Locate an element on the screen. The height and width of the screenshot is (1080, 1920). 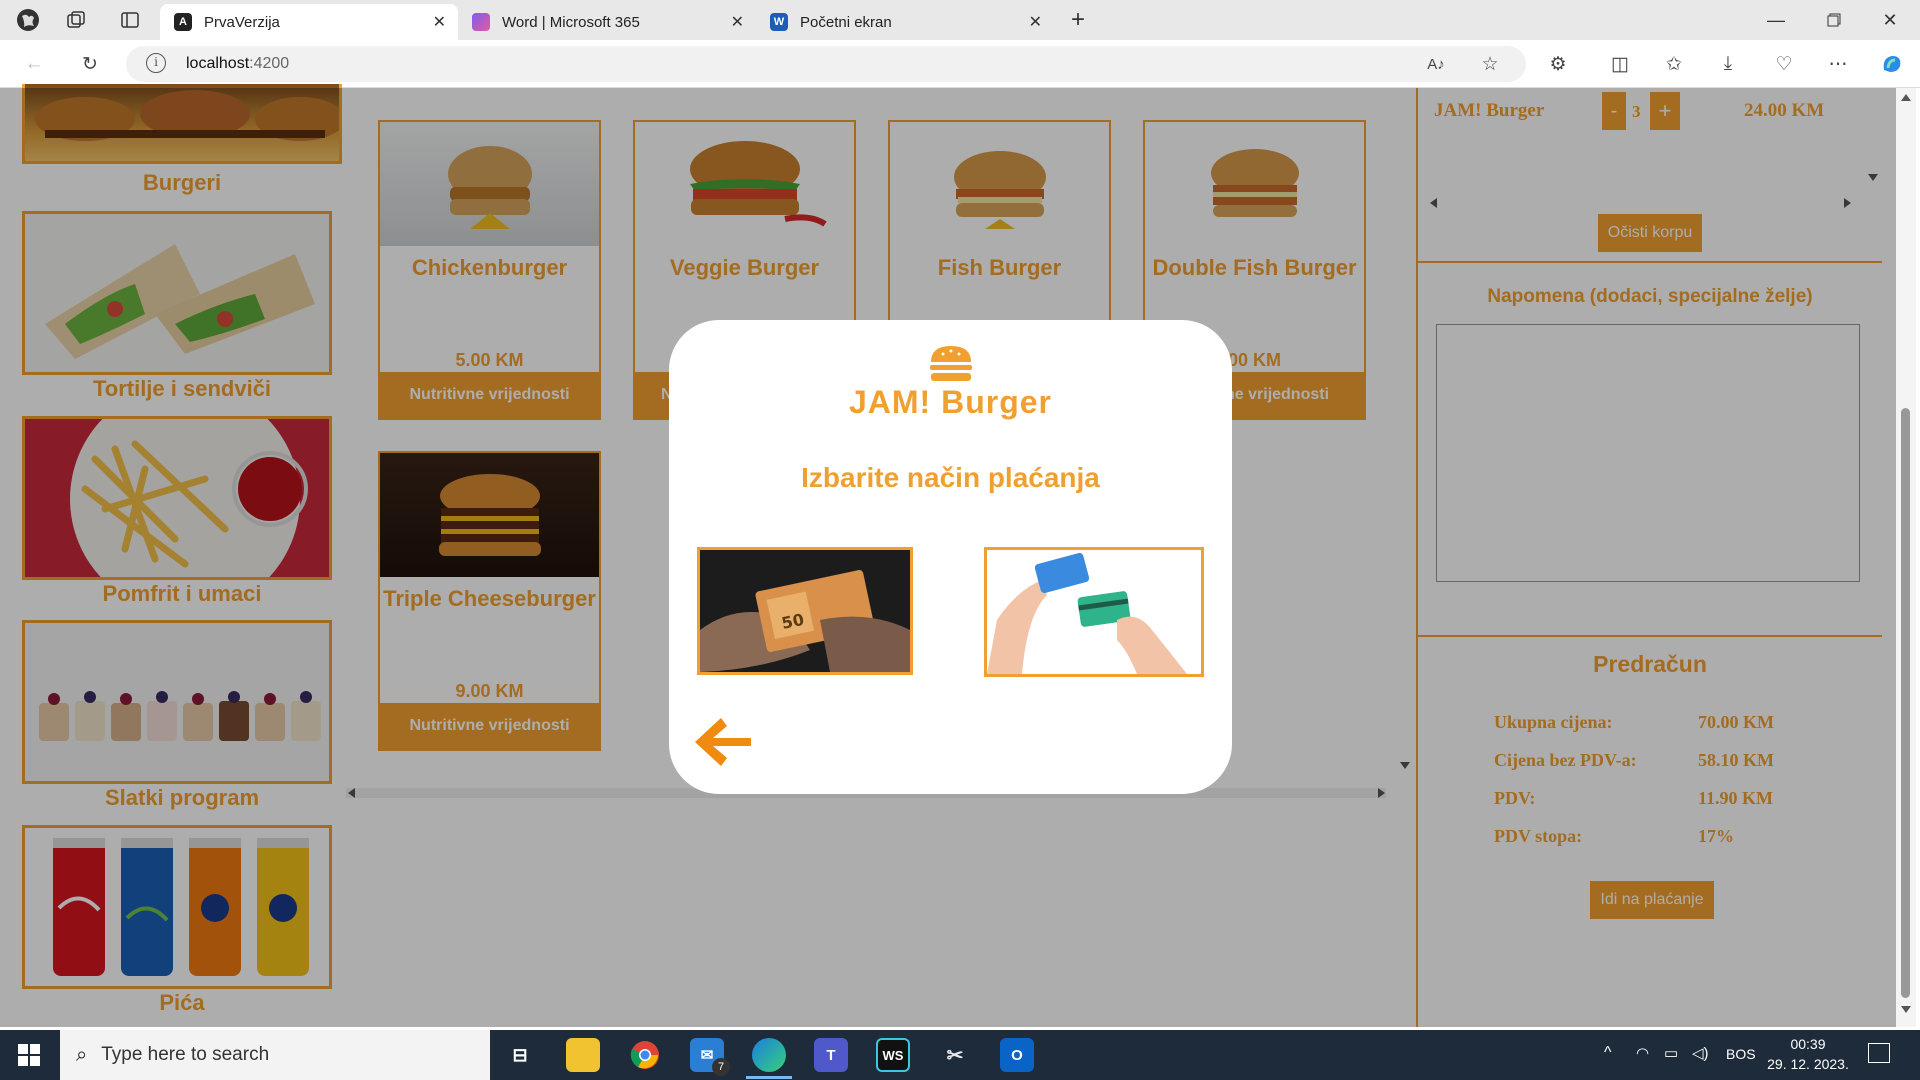
scrollbar-thumb is located at coordinates (1905, 703).